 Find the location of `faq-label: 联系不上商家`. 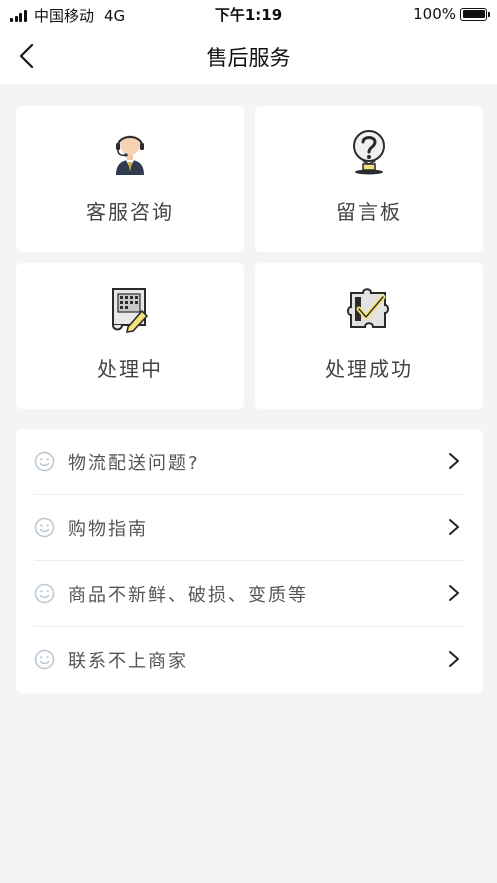

faq-label: 联系不上商家 is located at coordinates (128, 661).